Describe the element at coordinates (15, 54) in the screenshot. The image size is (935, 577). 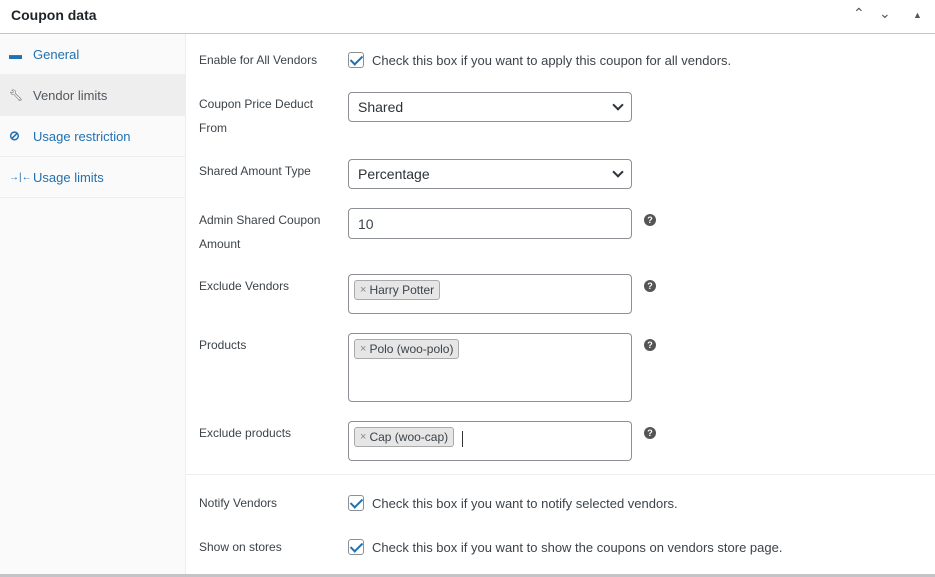
I see `ticket-icon: ▬` at that location.